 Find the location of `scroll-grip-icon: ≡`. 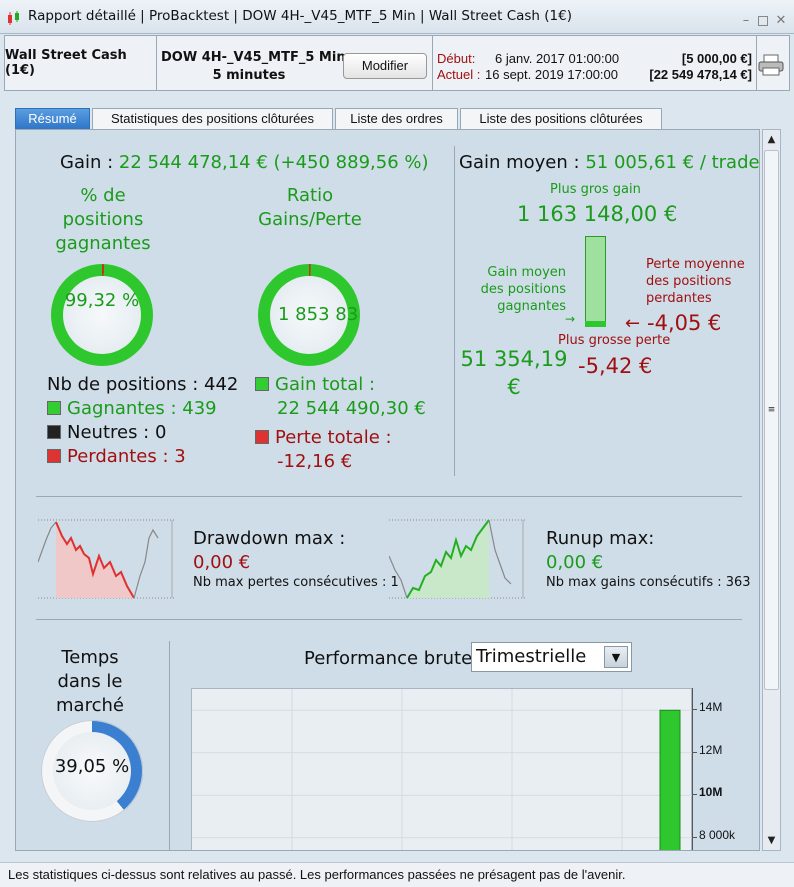

scroll-grip-icon: ≡ is located at coordinates (771, 410).